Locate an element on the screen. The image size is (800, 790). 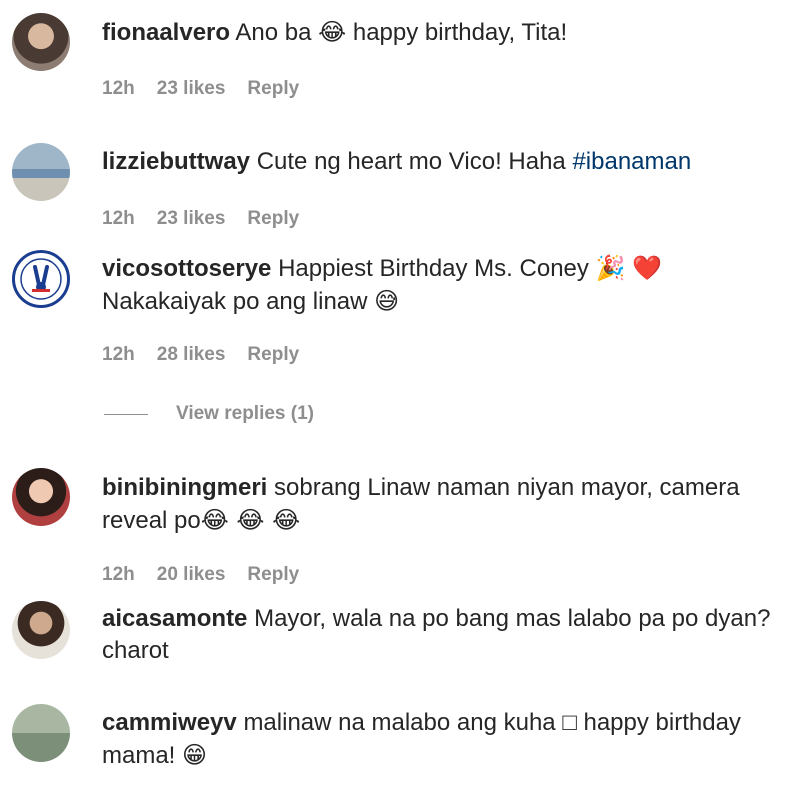
unrendered-glyph: □ is located at coordinates (569, 722).